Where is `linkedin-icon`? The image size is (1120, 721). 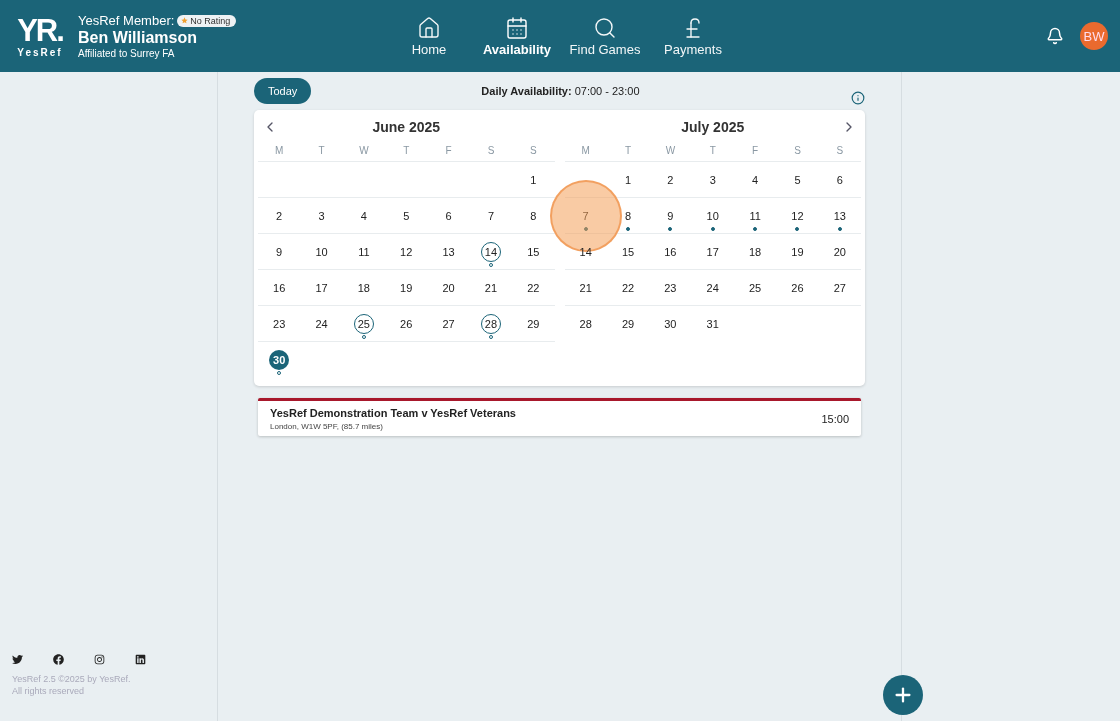 linkedin-icon is located at coordinates (140, 659).